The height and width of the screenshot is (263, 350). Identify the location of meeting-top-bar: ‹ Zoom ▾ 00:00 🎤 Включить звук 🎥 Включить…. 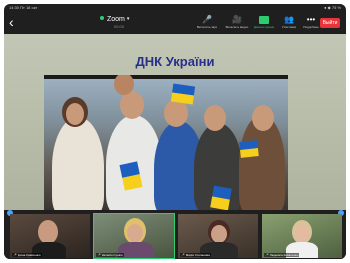
(175, 23).